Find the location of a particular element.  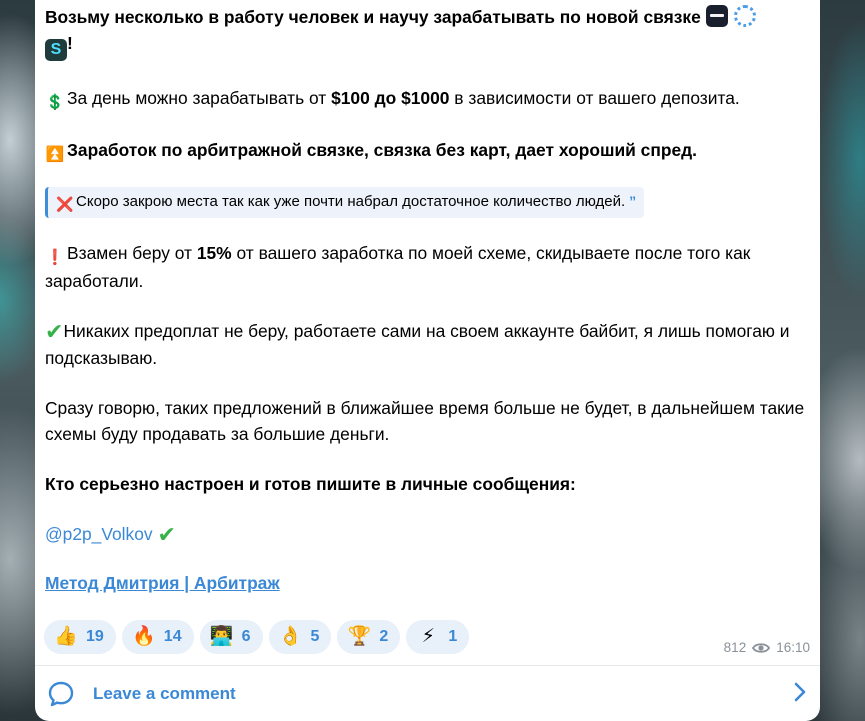

earnings-text-a: За день можно зарабатывать от is located at coordinates (199, 98).